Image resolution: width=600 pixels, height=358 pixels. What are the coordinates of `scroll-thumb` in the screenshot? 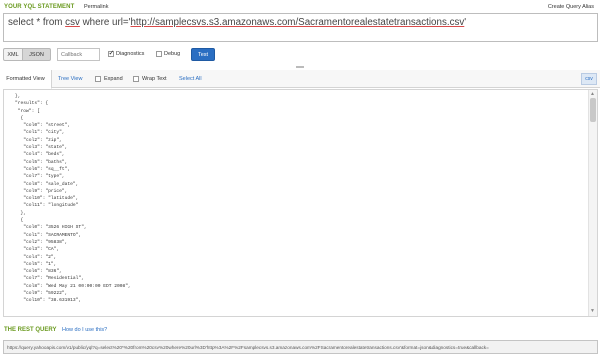 It's located at (593, 110).